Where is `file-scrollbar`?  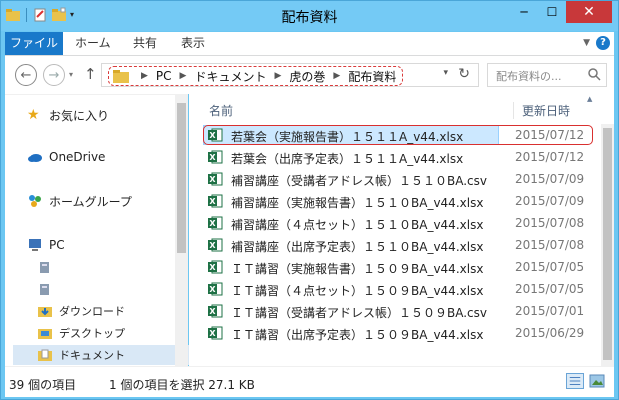 file-scrollbar is located at coordinates (607, 245).